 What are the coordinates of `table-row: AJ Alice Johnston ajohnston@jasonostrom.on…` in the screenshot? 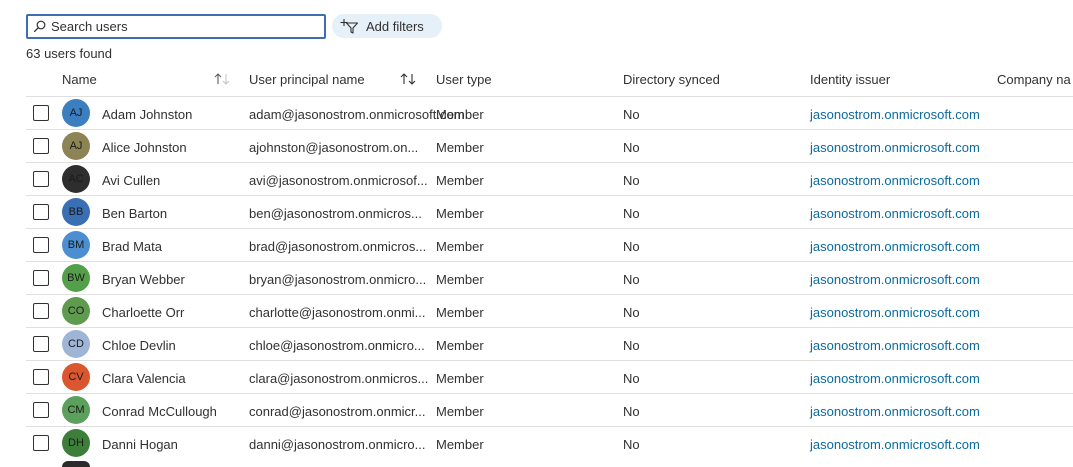 It's located at (549, 145).